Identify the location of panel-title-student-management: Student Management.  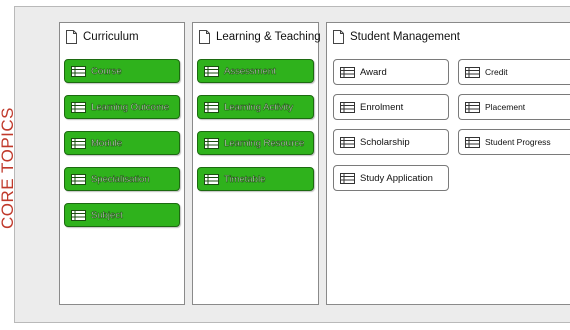
(405, 37).